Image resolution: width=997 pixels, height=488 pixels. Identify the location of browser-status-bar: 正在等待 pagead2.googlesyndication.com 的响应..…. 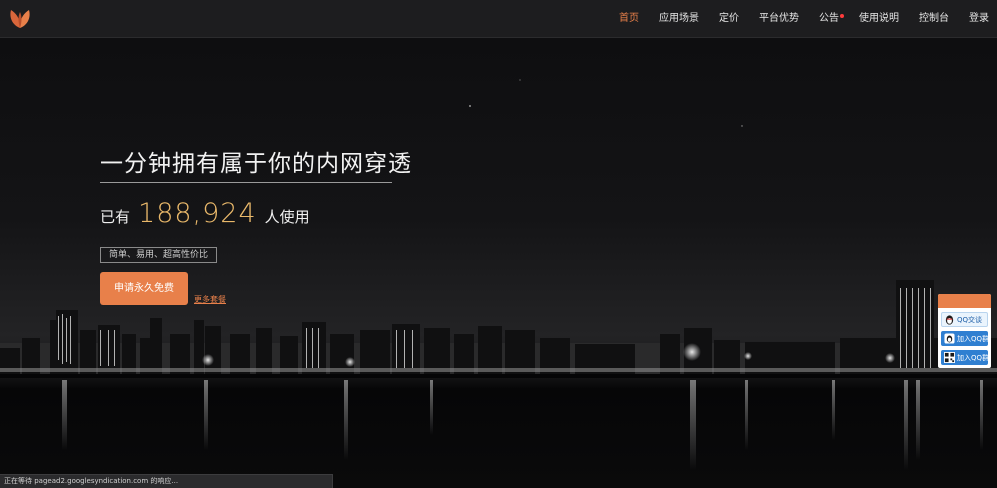
(166, 481).